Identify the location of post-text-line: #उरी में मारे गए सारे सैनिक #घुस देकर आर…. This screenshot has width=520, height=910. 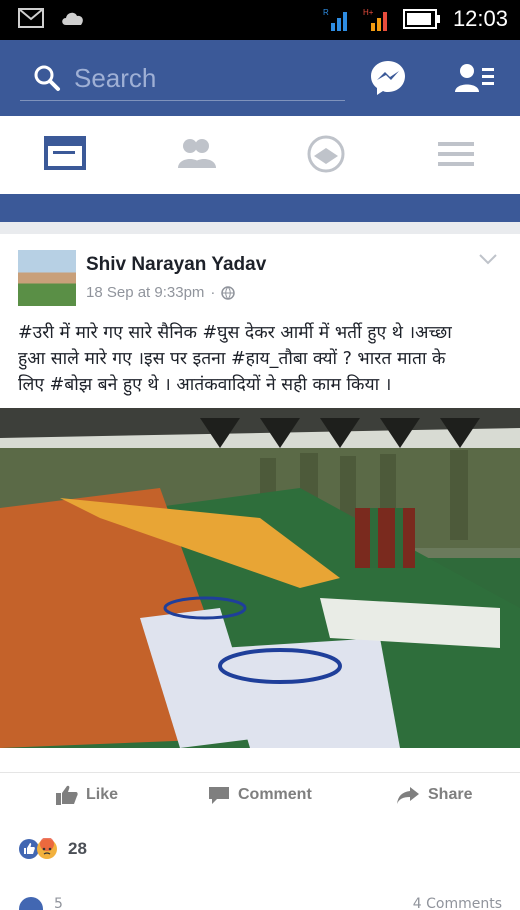
(235, 333).